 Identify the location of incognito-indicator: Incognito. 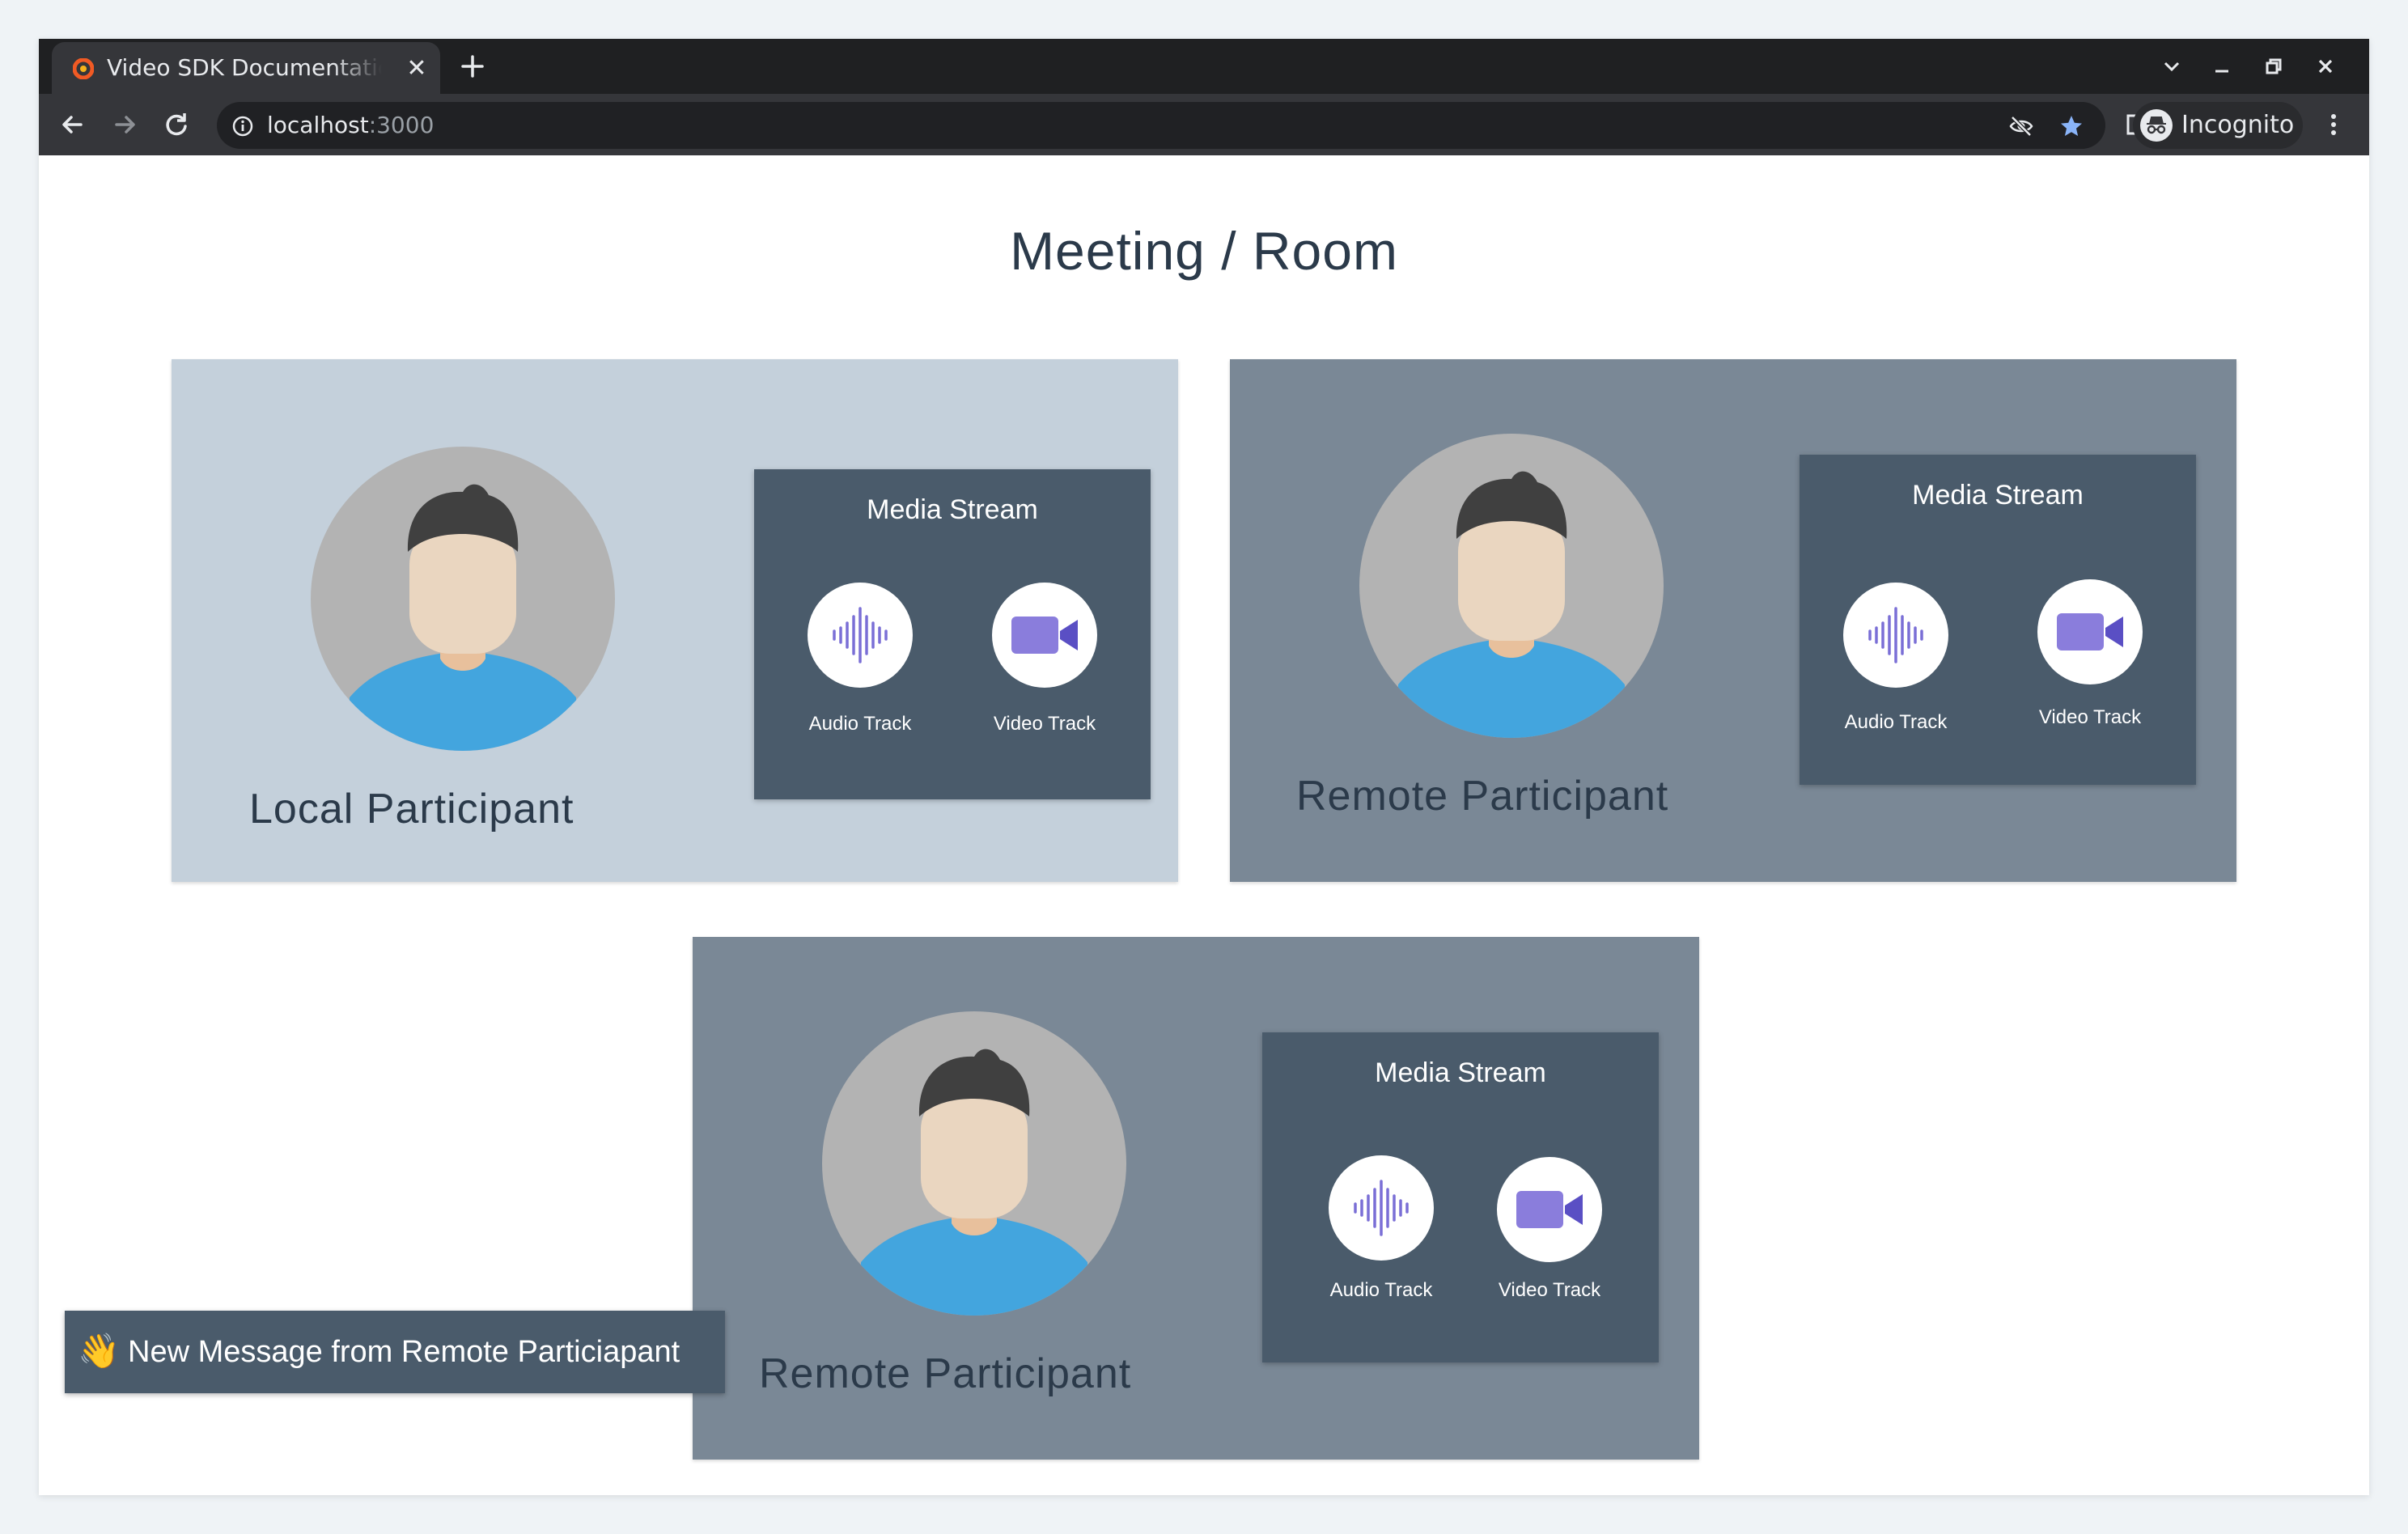
(2218, 125).